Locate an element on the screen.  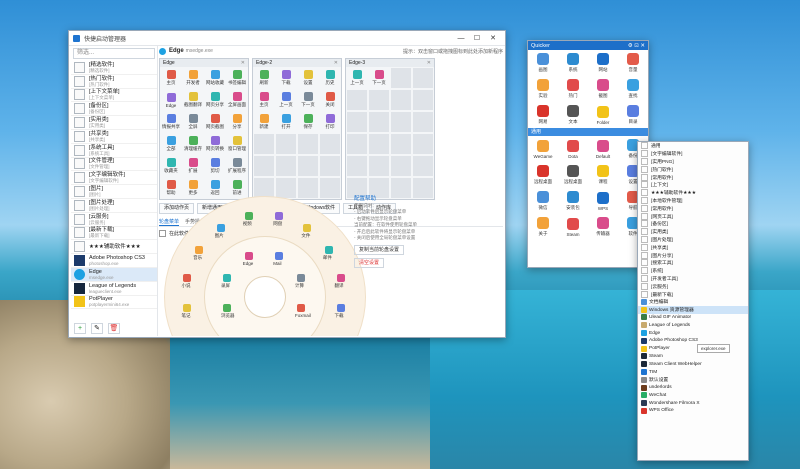
action-cell: 刷新 is located at coordinates (264, 78).